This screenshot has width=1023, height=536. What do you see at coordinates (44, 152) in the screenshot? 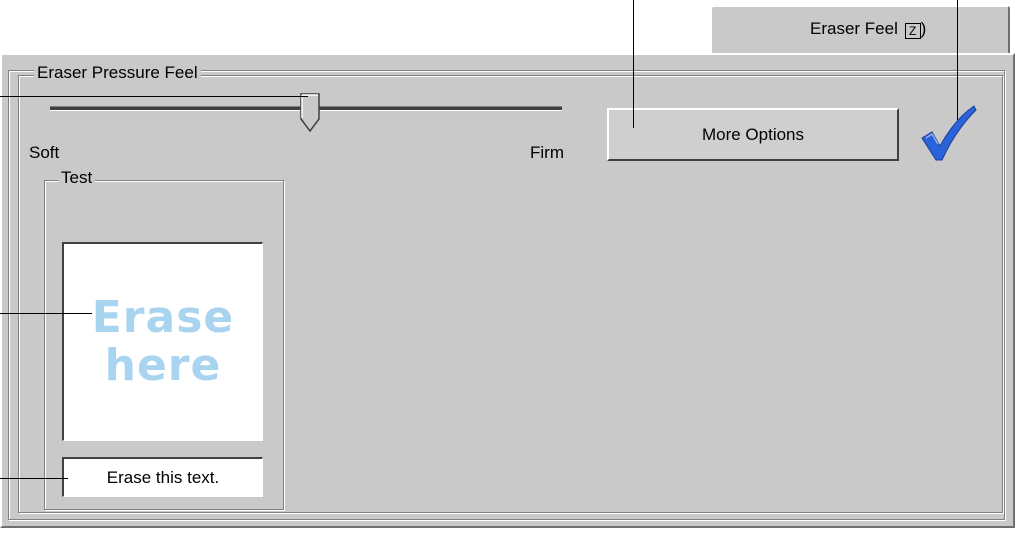
I see `slider-min-label: Soft` at bounding box center [44, 152].